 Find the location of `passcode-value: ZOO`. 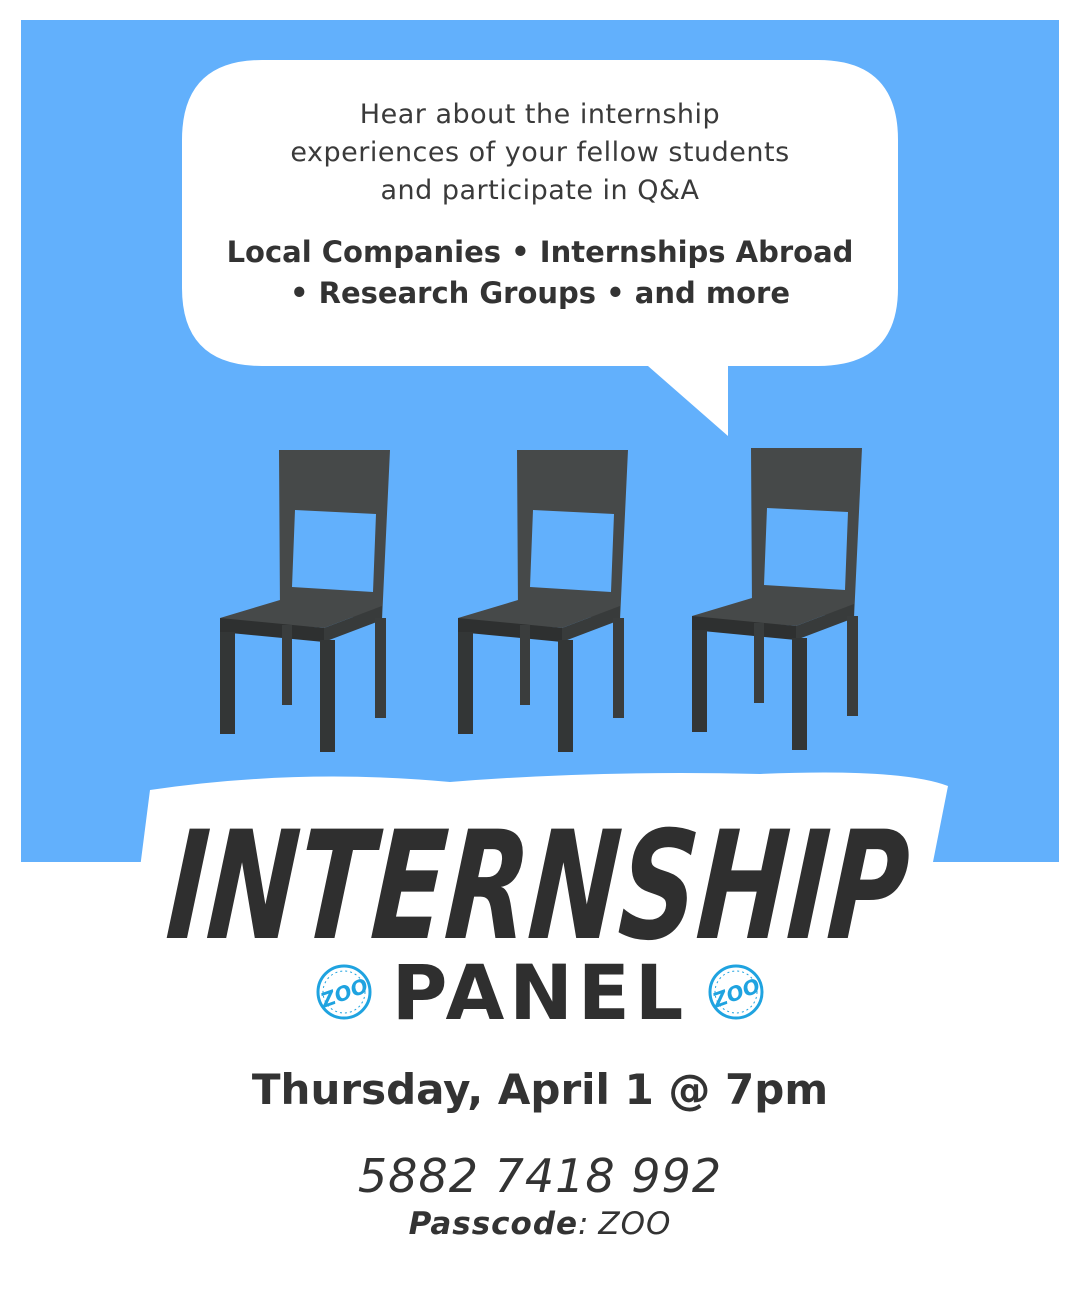

passcode-value: ZOO is located at coordinates (634, 1224).